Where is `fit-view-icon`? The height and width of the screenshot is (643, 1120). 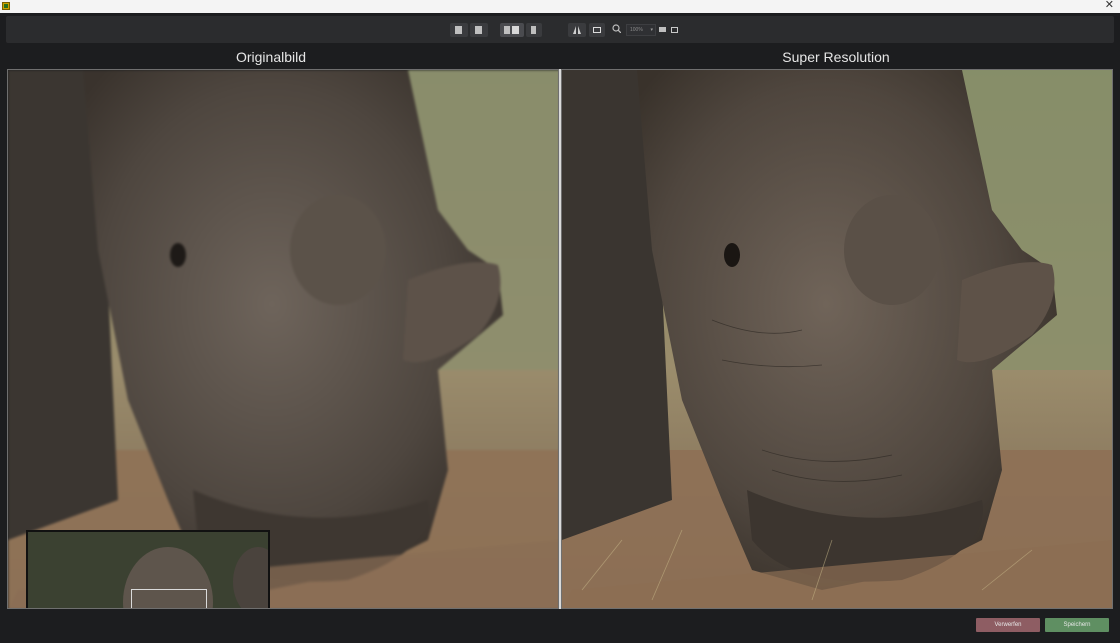 fit-view-icon is located at coordinates (597, 30).